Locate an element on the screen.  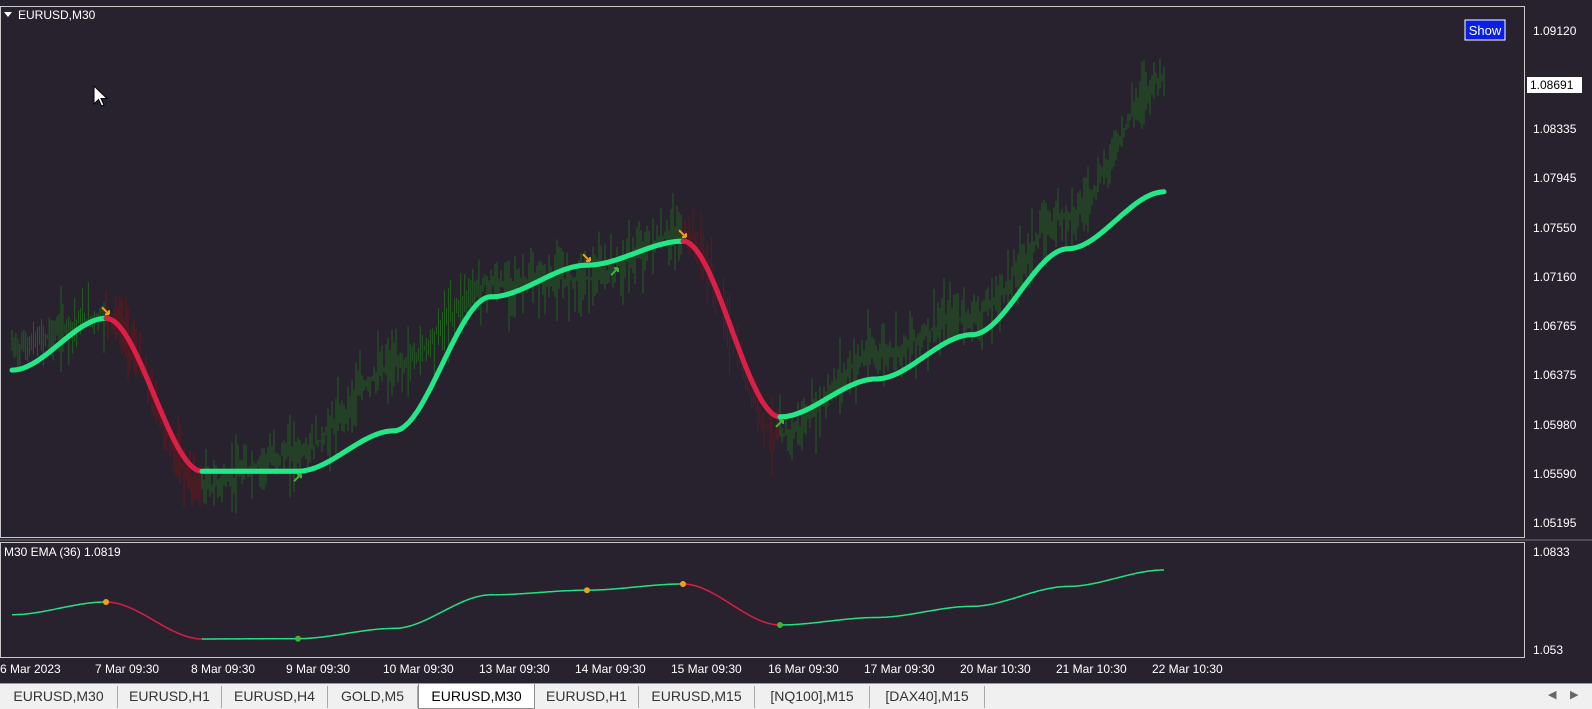
time-axis-label: 9 Mar 09:30 is located at coordinates (318, 669).